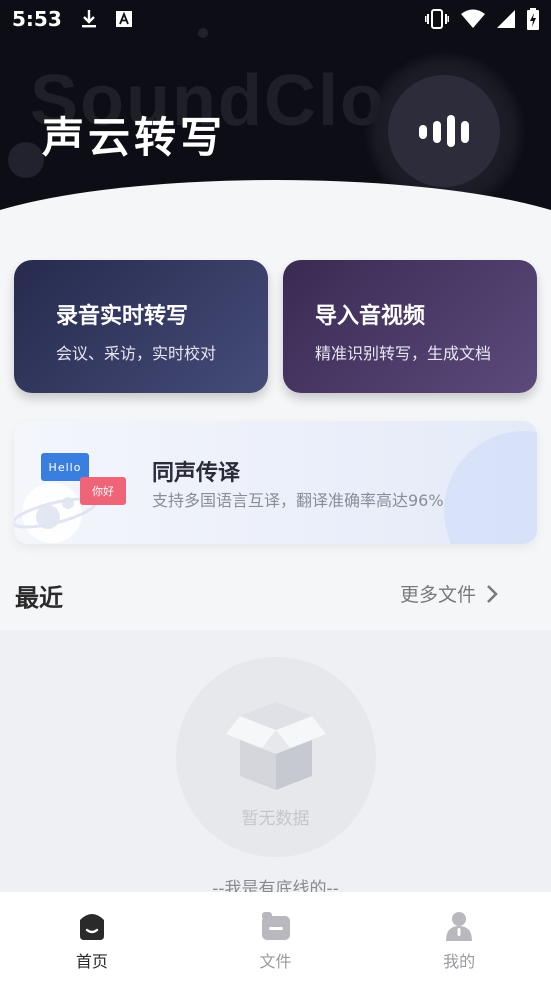  Describe the element at coordinates (275, 926) in the screenshot. I see `file-icon` at that location.